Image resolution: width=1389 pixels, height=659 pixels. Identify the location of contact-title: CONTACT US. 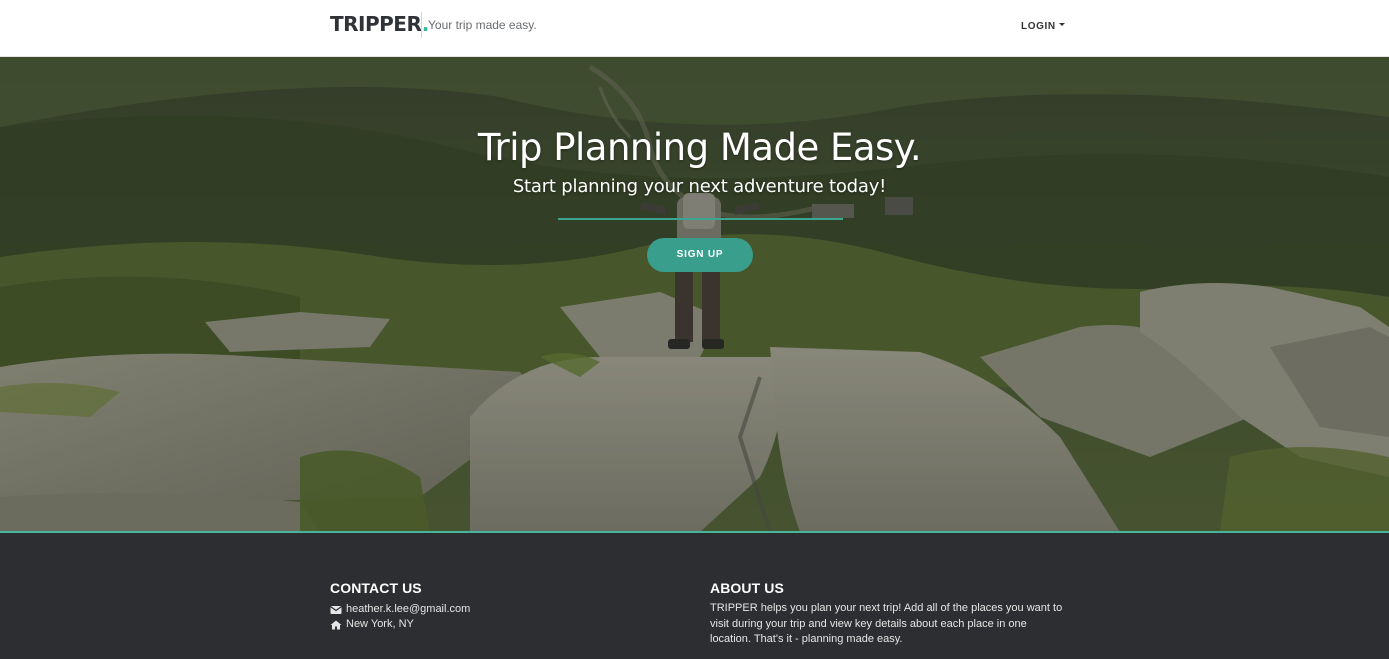
(376, 588).